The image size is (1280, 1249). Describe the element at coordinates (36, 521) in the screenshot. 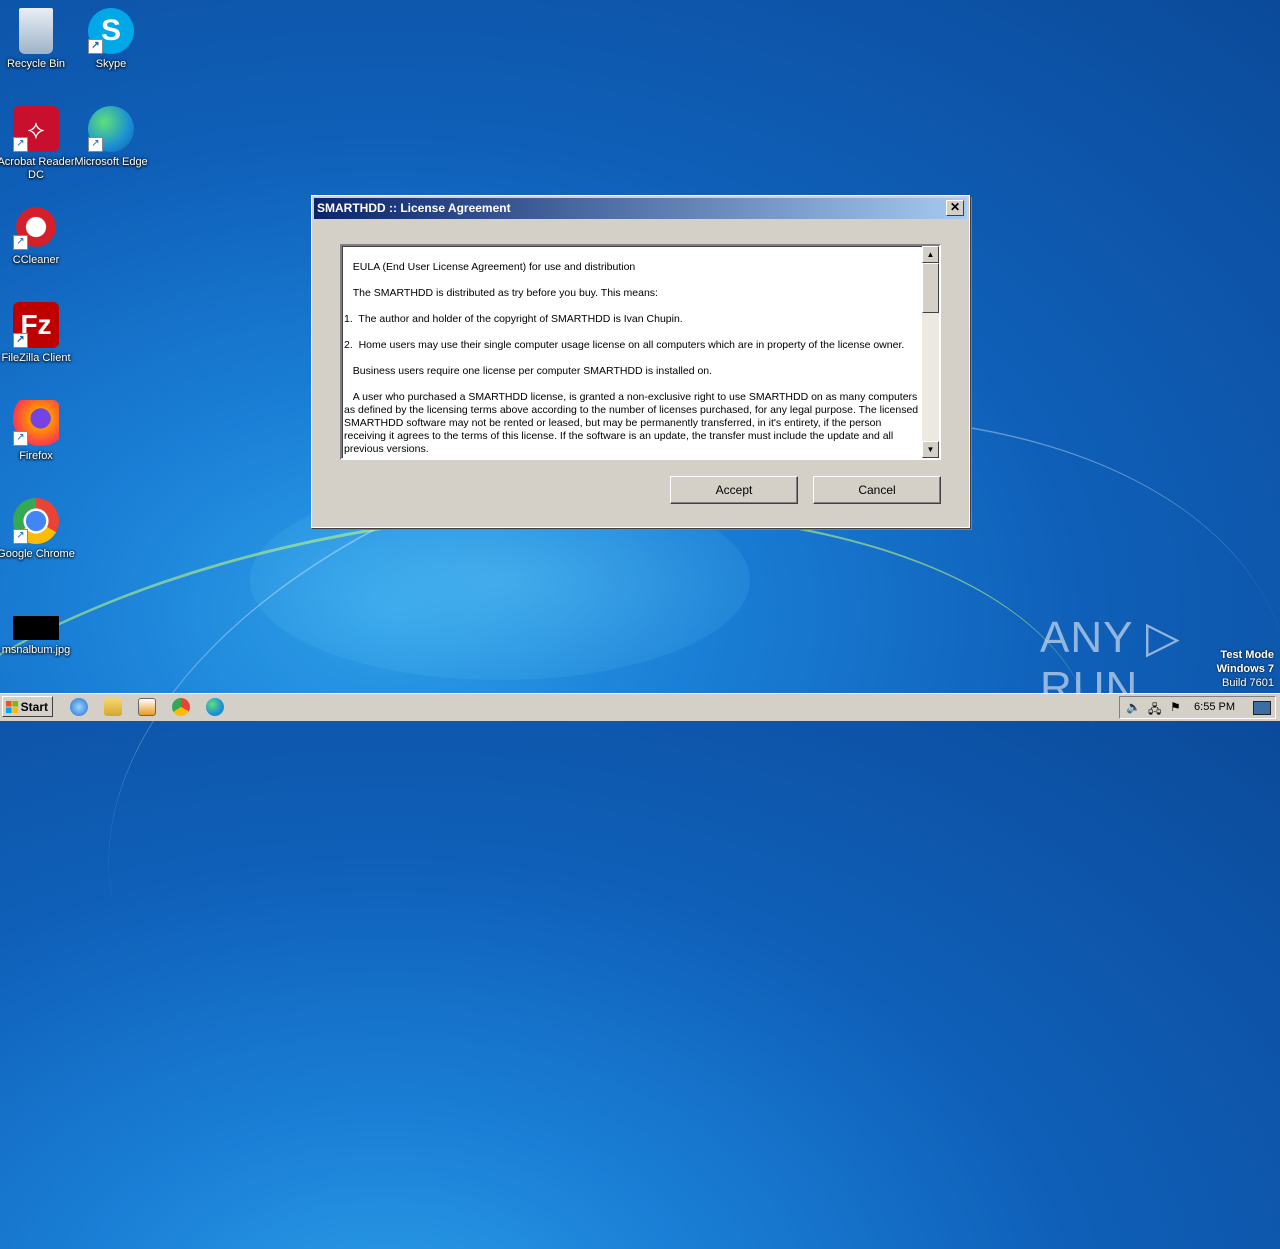

I see `chrome-icon: ↗` at that location.